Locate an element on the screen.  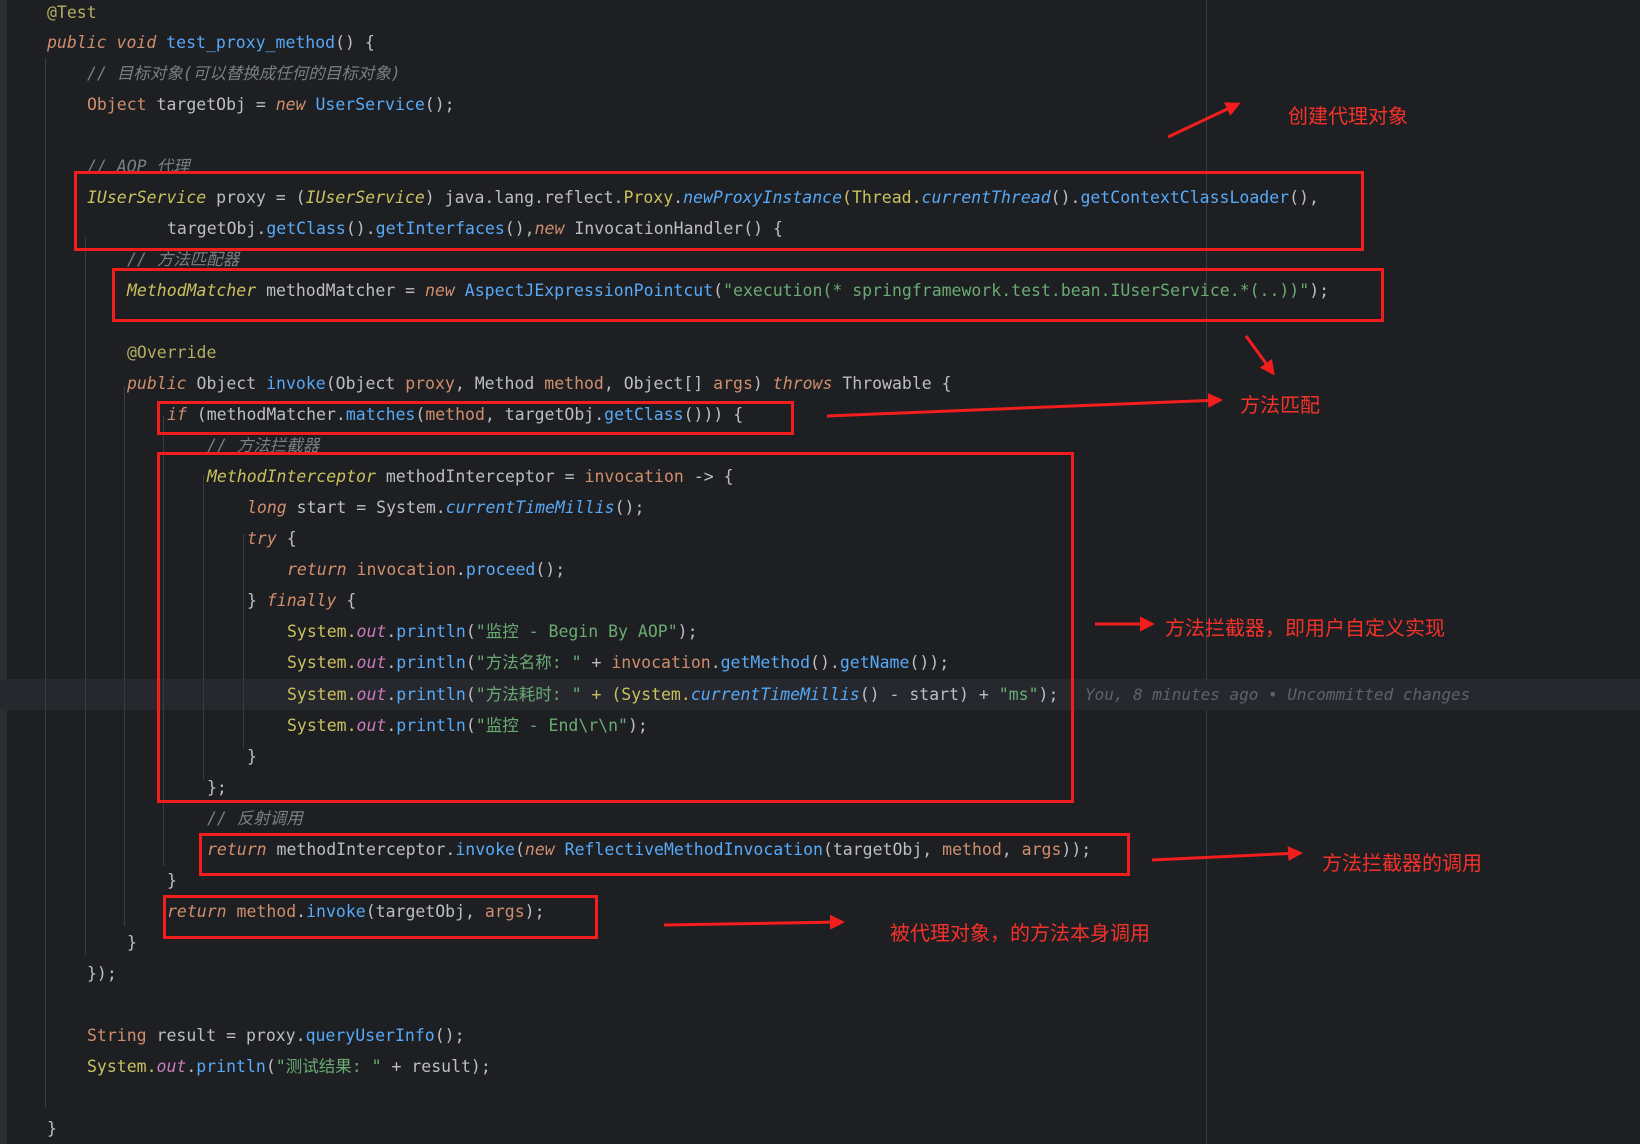
code-token: + result); is located at coordinates (436, 1066).